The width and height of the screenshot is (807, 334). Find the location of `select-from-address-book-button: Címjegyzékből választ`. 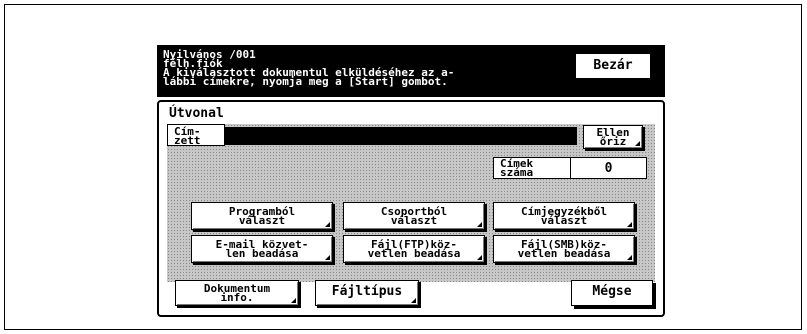

select-from-address-book-button: Címjegyzékből választ is located at coordinates (564, 216).